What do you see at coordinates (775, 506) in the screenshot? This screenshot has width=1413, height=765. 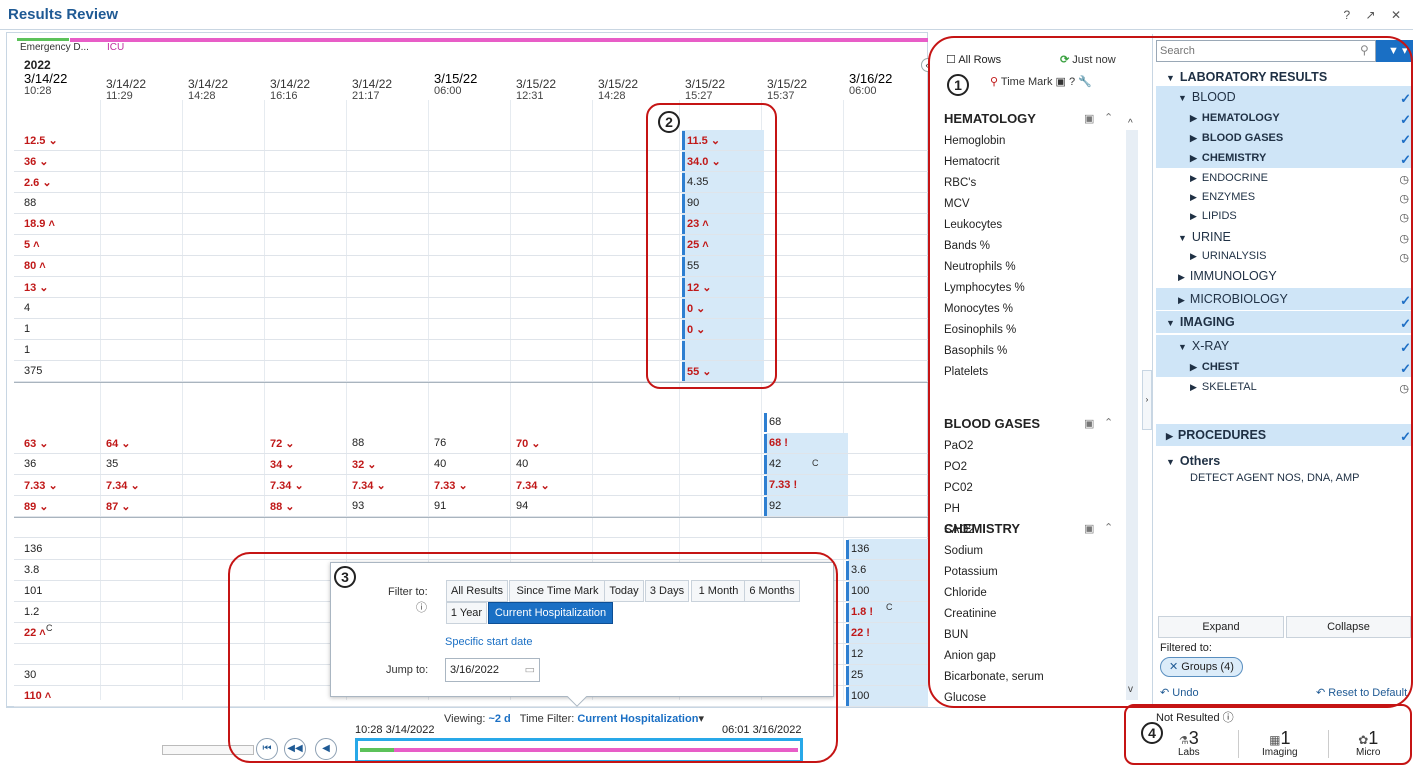 I see `result-value: 92` at bounding box center [775, 506].